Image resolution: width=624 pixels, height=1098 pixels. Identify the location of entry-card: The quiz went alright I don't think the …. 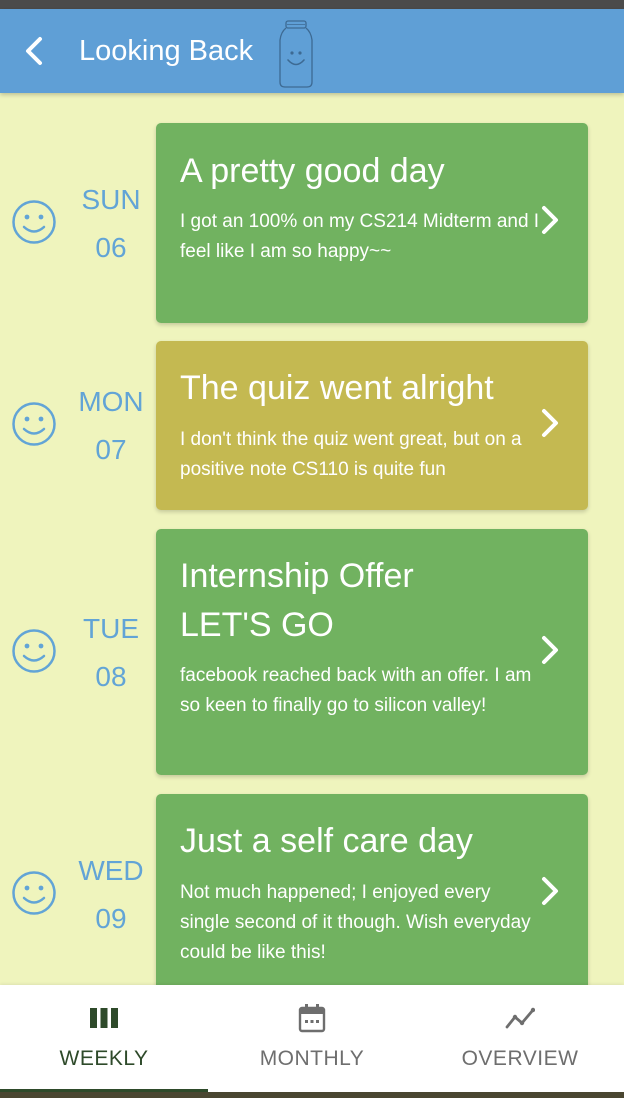
(372, 425).